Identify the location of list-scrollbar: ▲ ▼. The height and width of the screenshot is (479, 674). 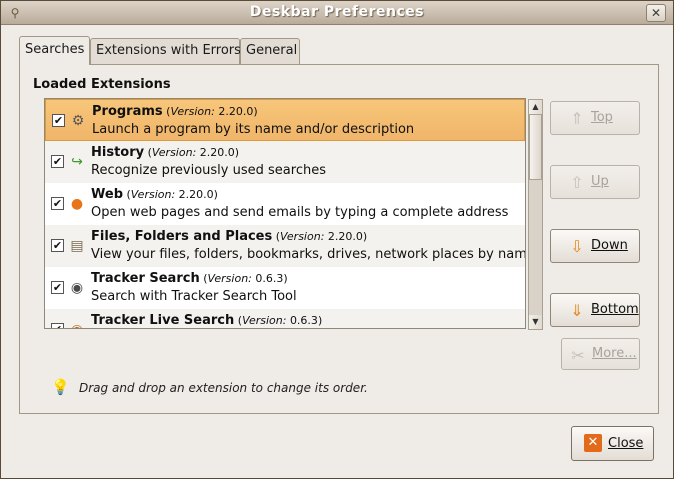
(535, 214).